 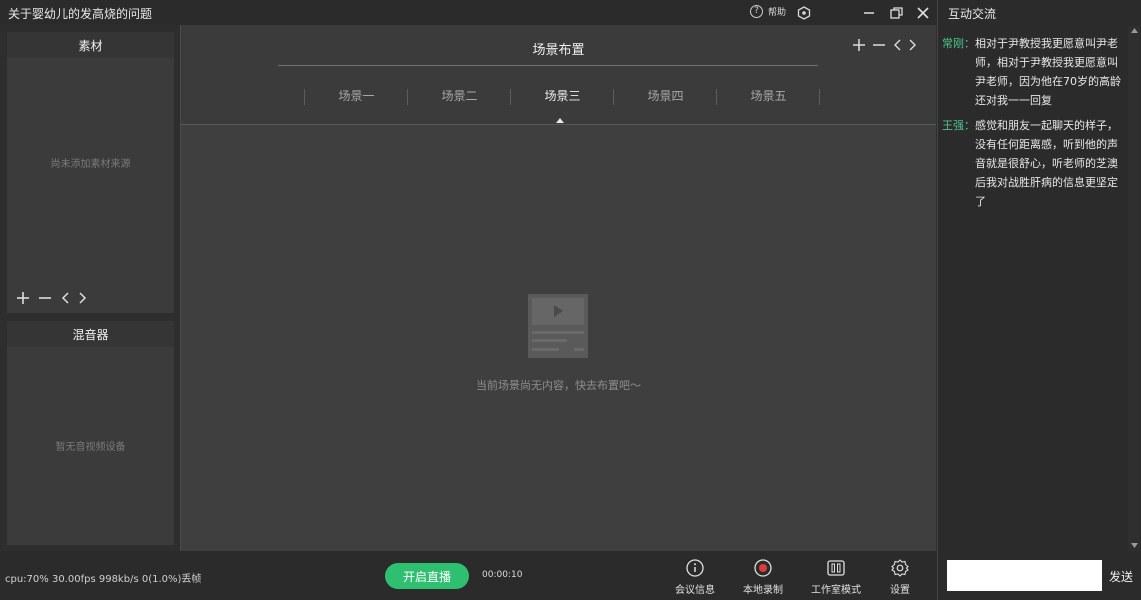 I want to click on empty-scene-video-icon, so click(x=558, y=326).